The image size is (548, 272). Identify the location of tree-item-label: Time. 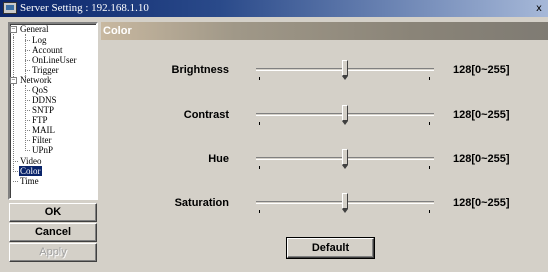
(29, 181).